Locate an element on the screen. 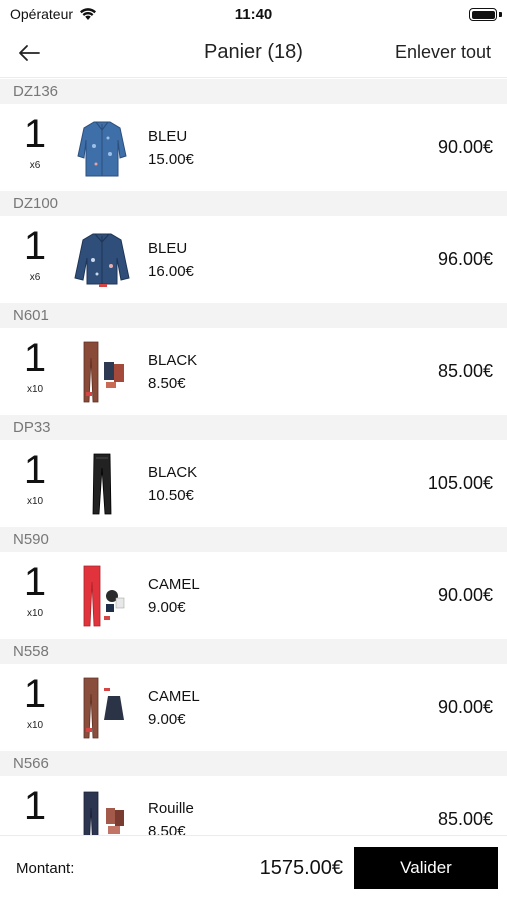 The image size is (507, 900). section-header: N558 is located at coordinates (253, 651).